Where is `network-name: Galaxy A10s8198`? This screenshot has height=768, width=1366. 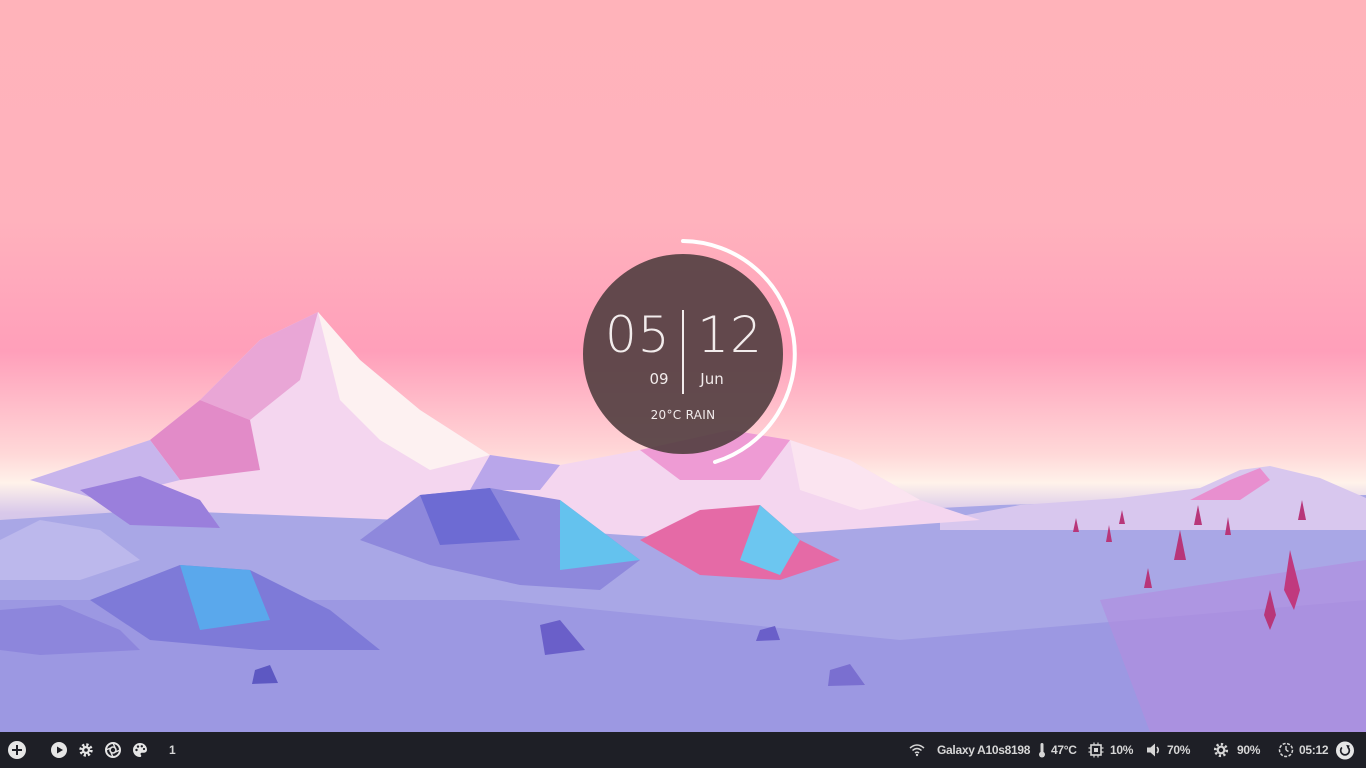 network-name: Galaxy A10s8198 is located at coordinates (984, 750).